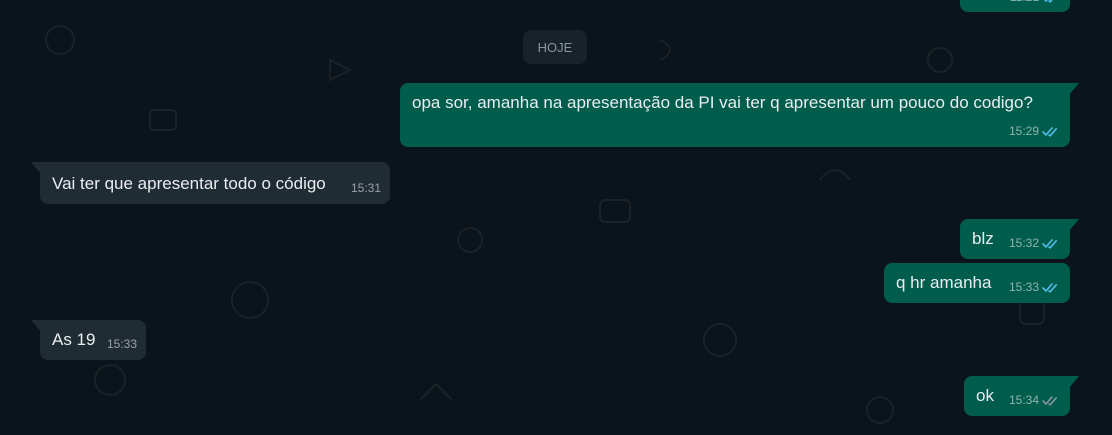  I want to click on message-meta: 15:34, so click(1034, 400).